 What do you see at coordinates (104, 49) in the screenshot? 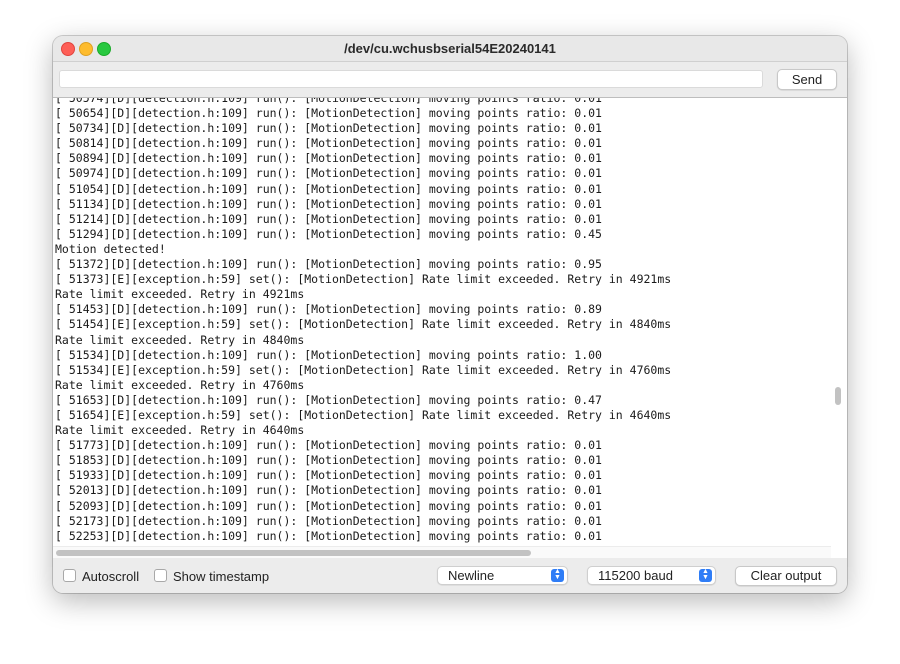
I see `maximize-icon` at bounding box center [104, 49].